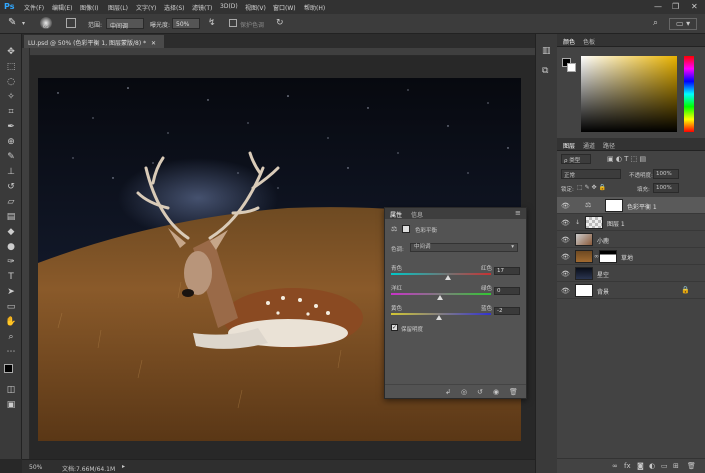 The height and width of the screenshot is (473, 705). What do you see at coordinates (642, 206) in the screenshot?
I see `layer-name: 色彩平衡 1` at bounding box center [642, 206].